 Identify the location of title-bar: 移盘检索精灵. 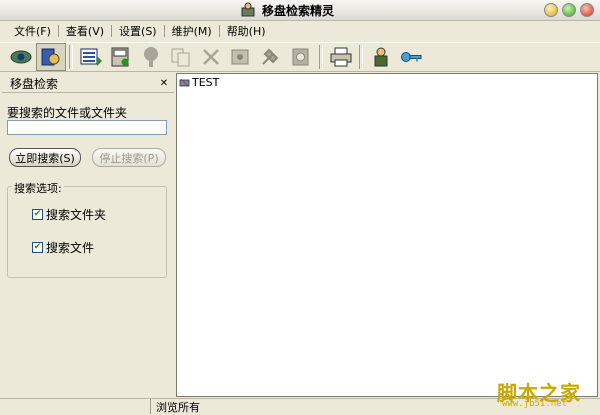
(300, 10).